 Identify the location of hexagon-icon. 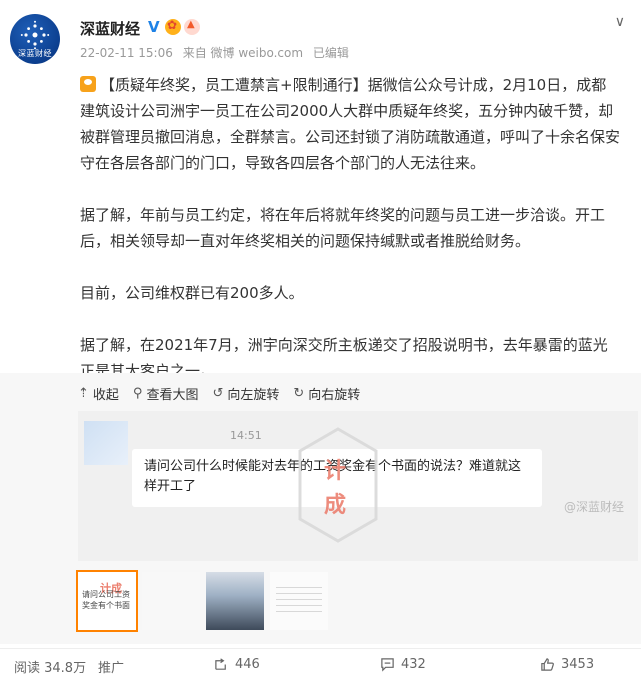
(338, 485).